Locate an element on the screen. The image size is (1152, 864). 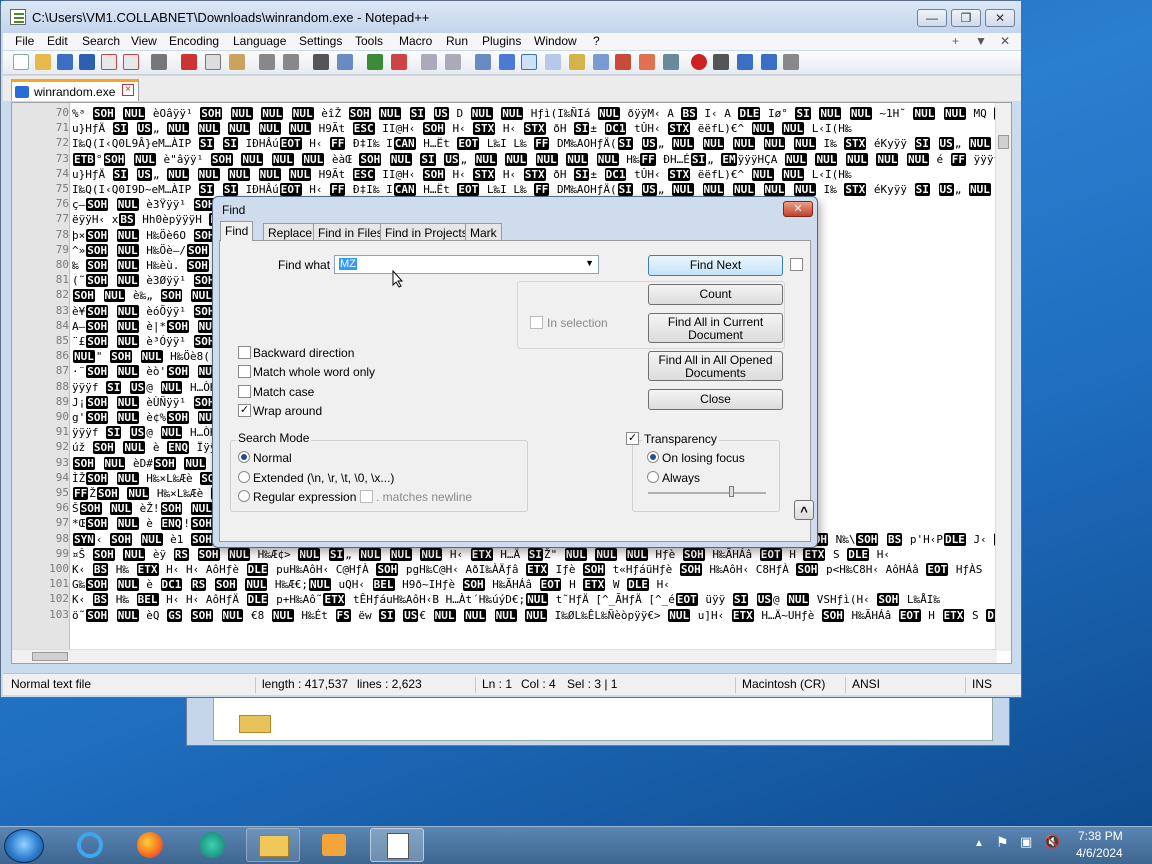
print-icon is located at coordinates (159, 62).